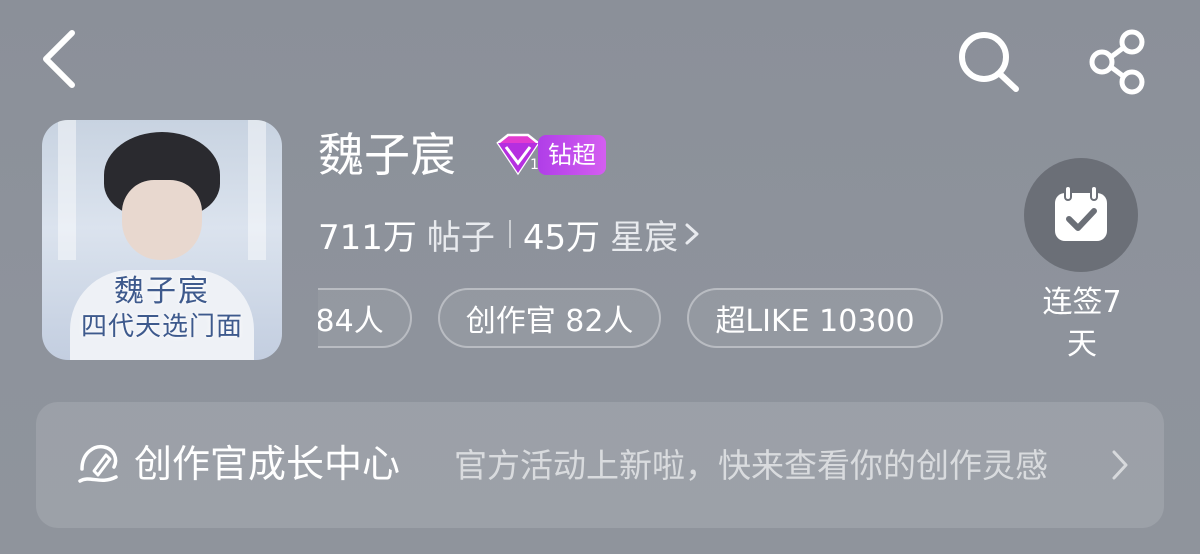 This screenshot has width=1200, height=554. Describe the element at coordinates (1082, 344) in the screenshot. I see `checkin-label-line2: 天` at that location.